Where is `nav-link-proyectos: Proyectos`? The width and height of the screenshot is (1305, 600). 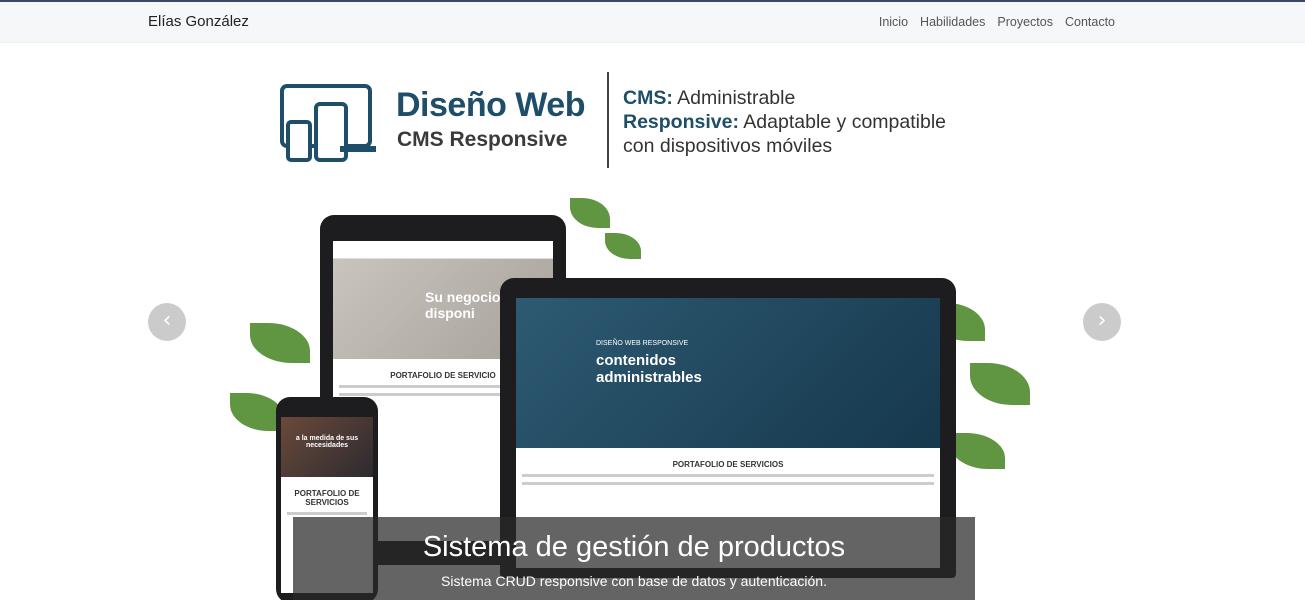 nav-link-proyectos: Proyectos is located at coordinates (1025, 22).